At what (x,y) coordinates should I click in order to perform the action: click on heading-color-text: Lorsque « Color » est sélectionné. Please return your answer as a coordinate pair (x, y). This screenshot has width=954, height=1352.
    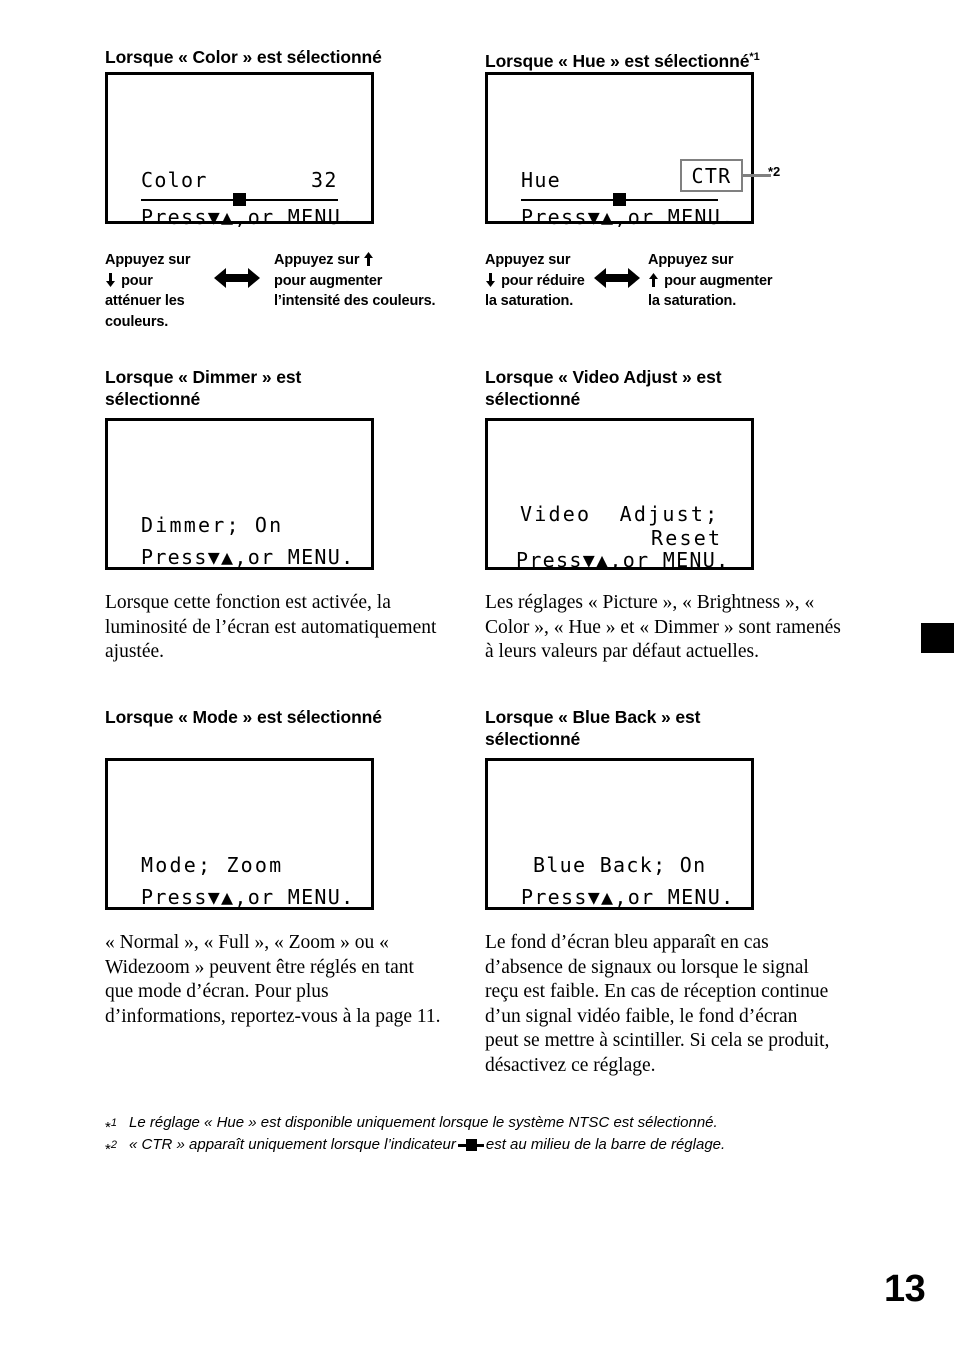
    Looking at the image, I should click on (243, 57).